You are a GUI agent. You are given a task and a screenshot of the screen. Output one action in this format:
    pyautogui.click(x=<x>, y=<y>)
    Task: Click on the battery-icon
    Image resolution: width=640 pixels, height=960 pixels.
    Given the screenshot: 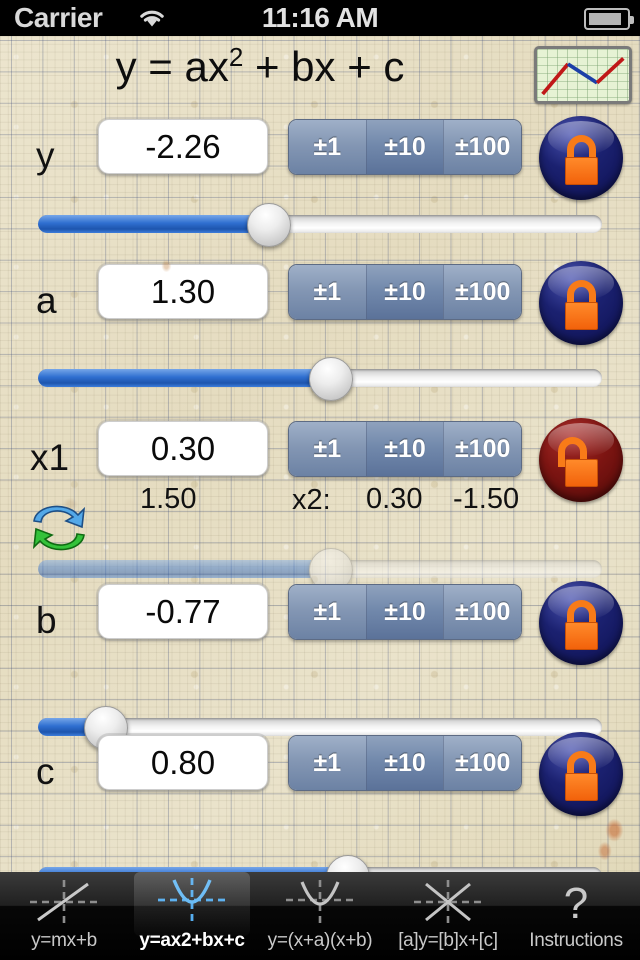 What is the action you would take?
    pyautogui.click(x=609, y=19)
    